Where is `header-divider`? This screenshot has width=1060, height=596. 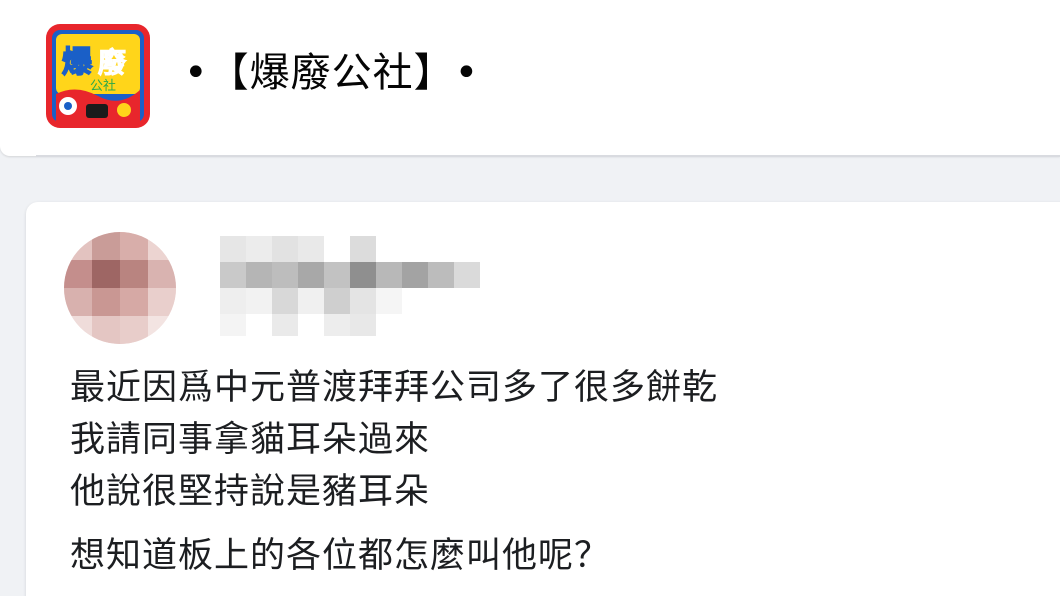
header-divider is located at coordinates (548, 156).